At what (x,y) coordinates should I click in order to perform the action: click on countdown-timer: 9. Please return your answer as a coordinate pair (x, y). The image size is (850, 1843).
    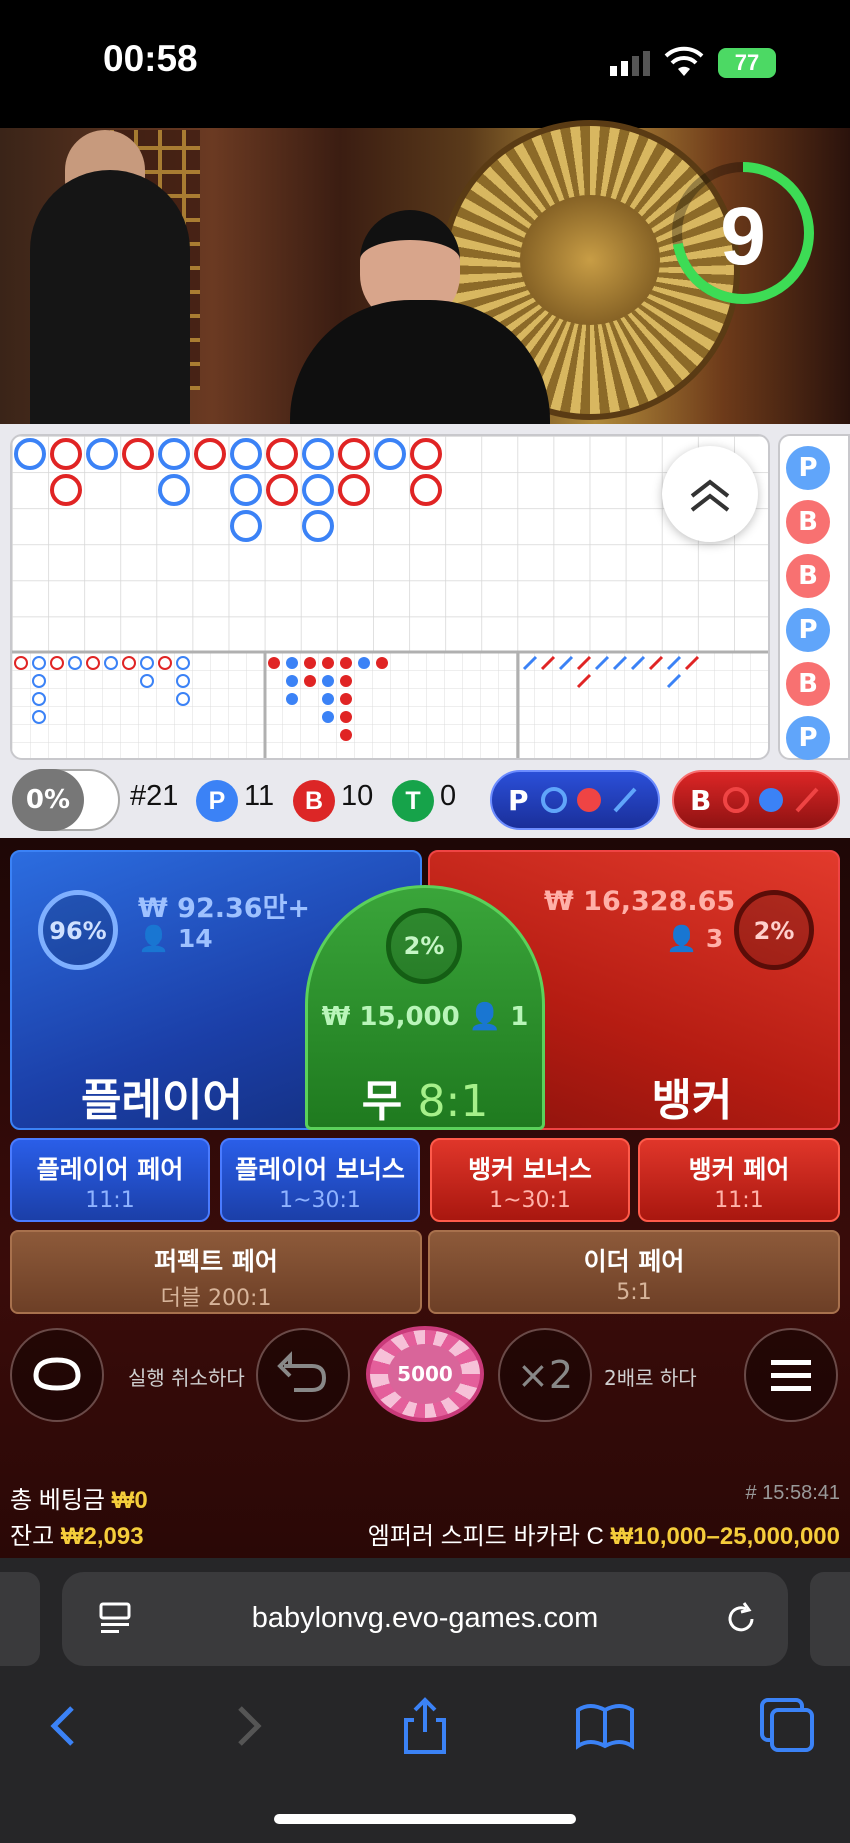
    Looking at the image, I should click on (743, 236).